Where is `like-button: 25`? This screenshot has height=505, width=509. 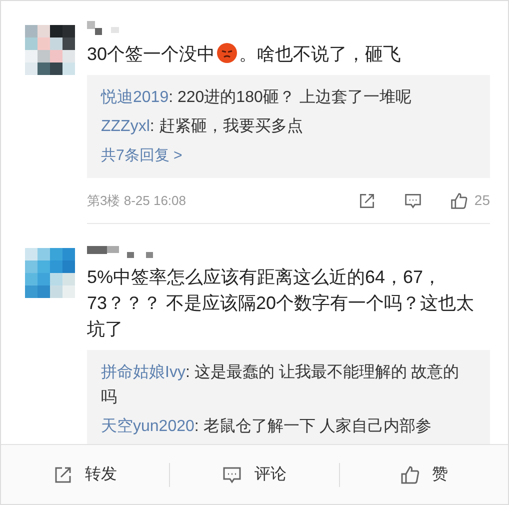
like-button: 25 is located at coordinates (470, 200).